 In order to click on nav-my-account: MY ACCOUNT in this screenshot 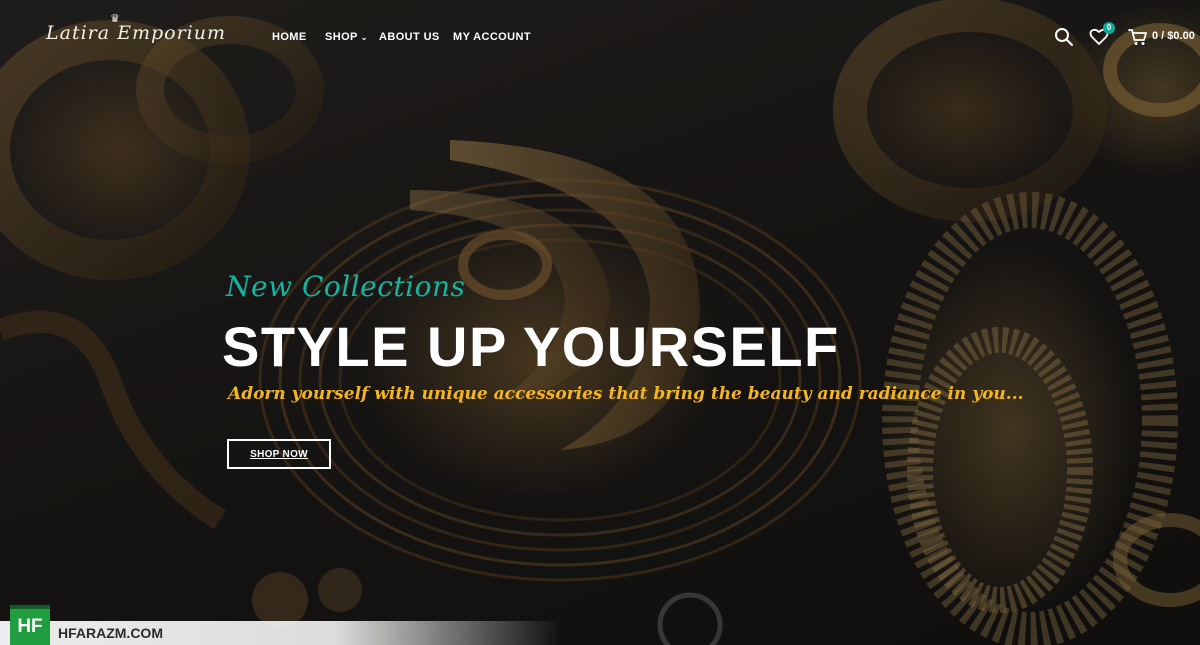, I will do `click(492, 37)`.